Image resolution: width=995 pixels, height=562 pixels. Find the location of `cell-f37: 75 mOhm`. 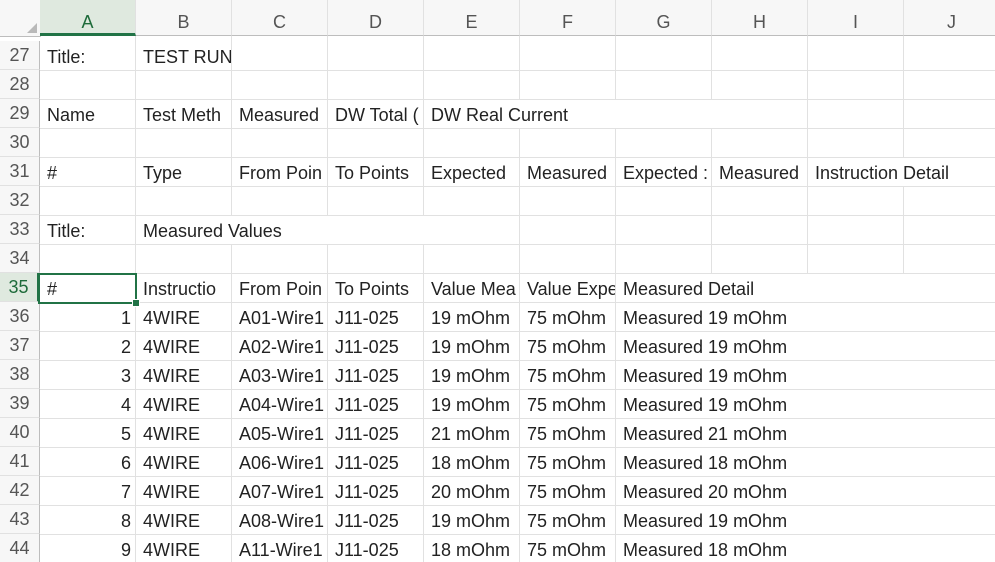

cell-f37: 75 mOhm is located at coordinates (567, 346).